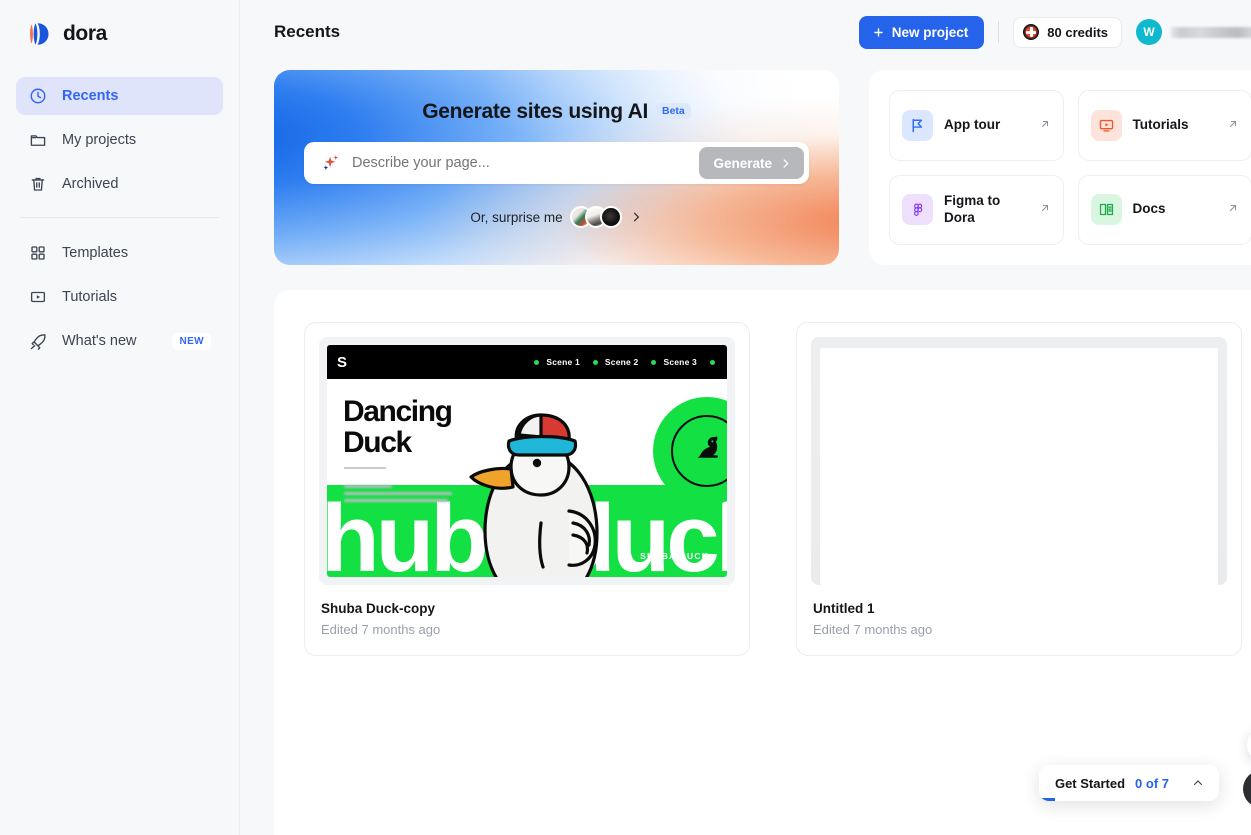  I want to click on topbar: Recents New project 80 credits W, so click(745, 32).